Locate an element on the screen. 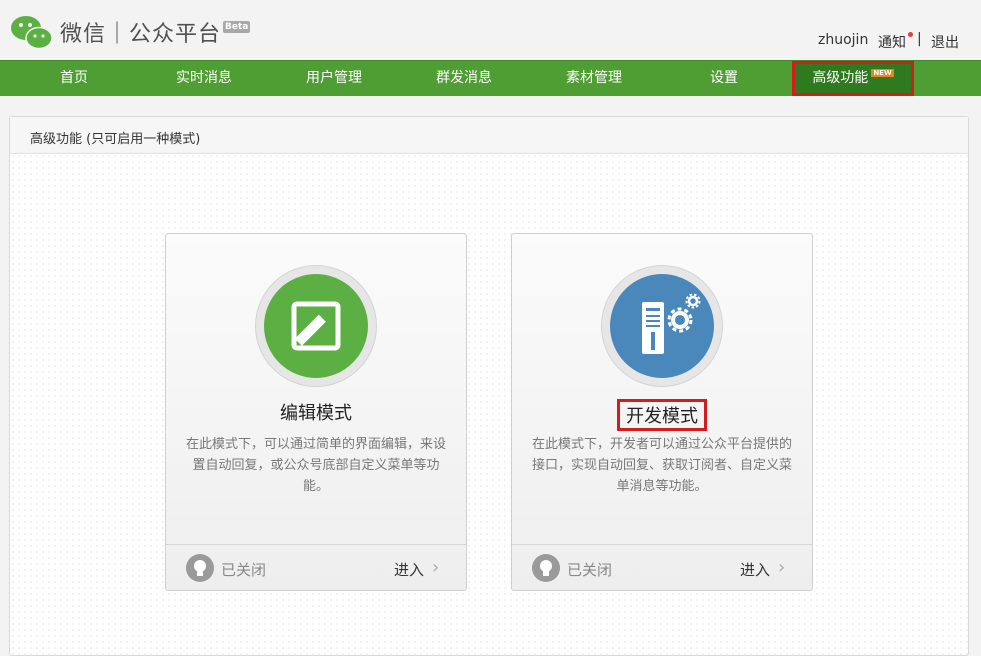 This screenshot has width=981, height=656. panel-header: 高级功能 (只可启用一种模式) is located at coordinates (489, 135).